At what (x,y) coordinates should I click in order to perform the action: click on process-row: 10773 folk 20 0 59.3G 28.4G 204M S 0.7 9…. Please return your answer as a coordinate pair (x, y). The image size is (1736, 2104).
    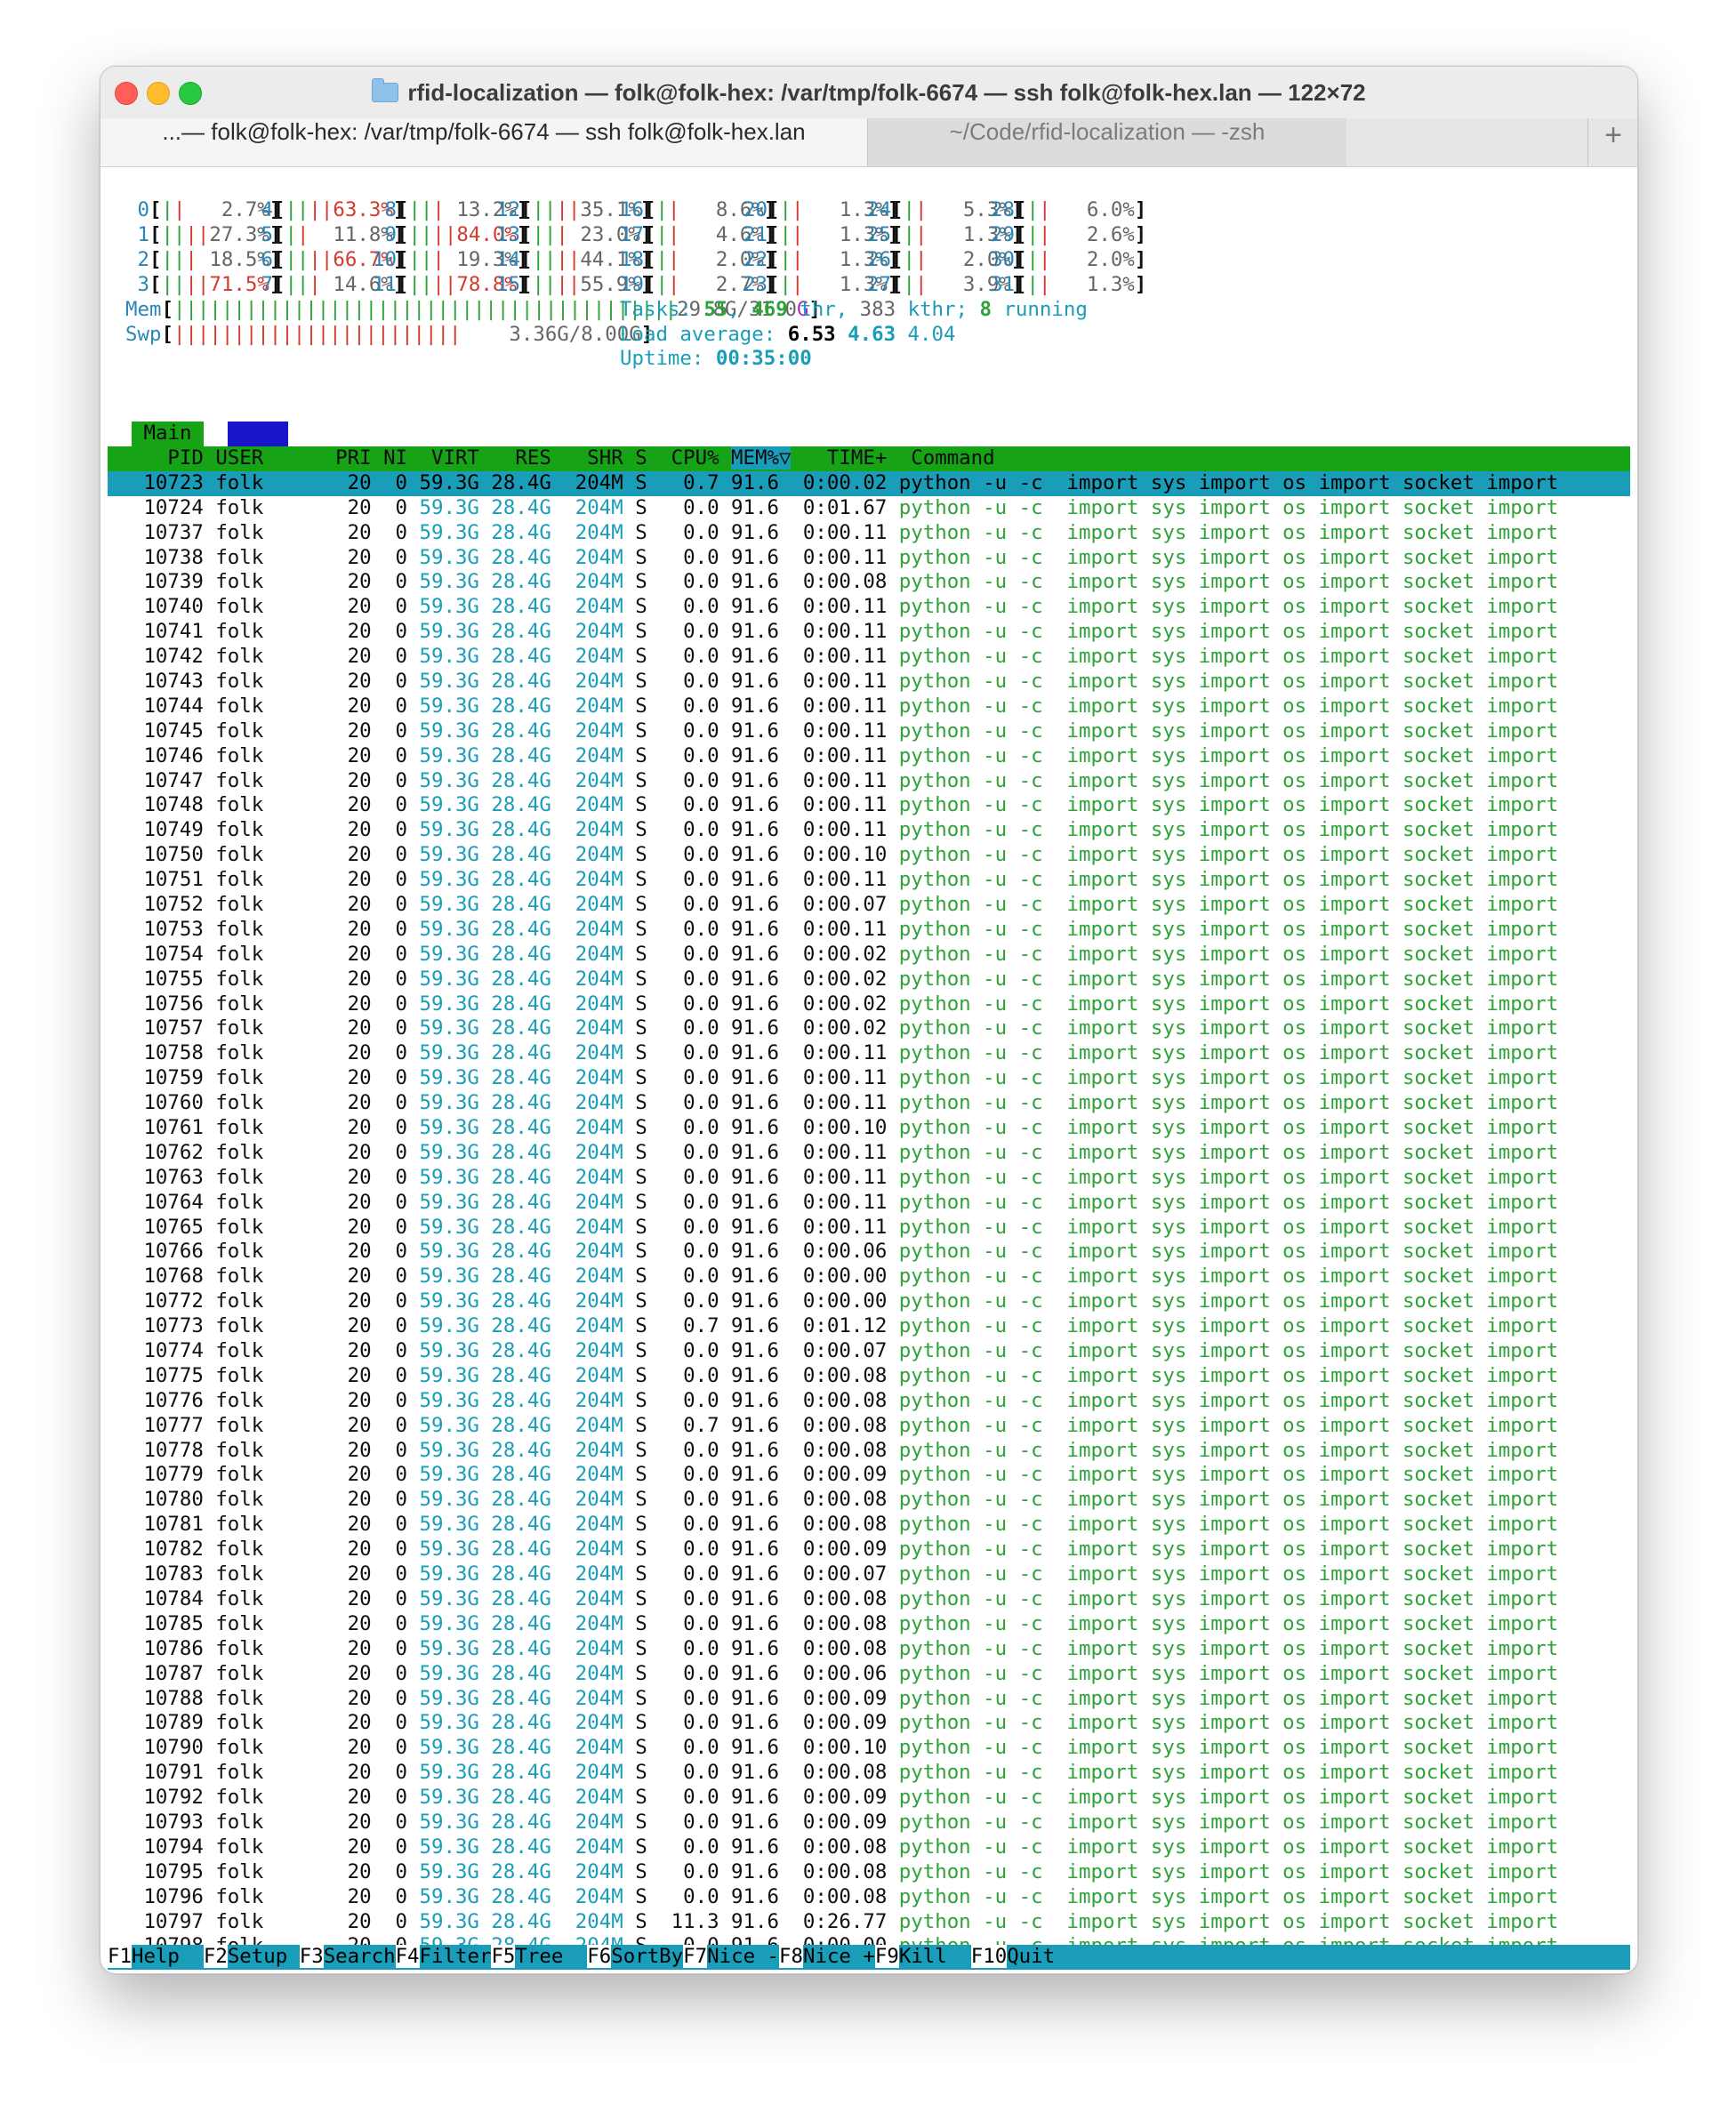
    Looking at the image, I should click on (869, 1326).